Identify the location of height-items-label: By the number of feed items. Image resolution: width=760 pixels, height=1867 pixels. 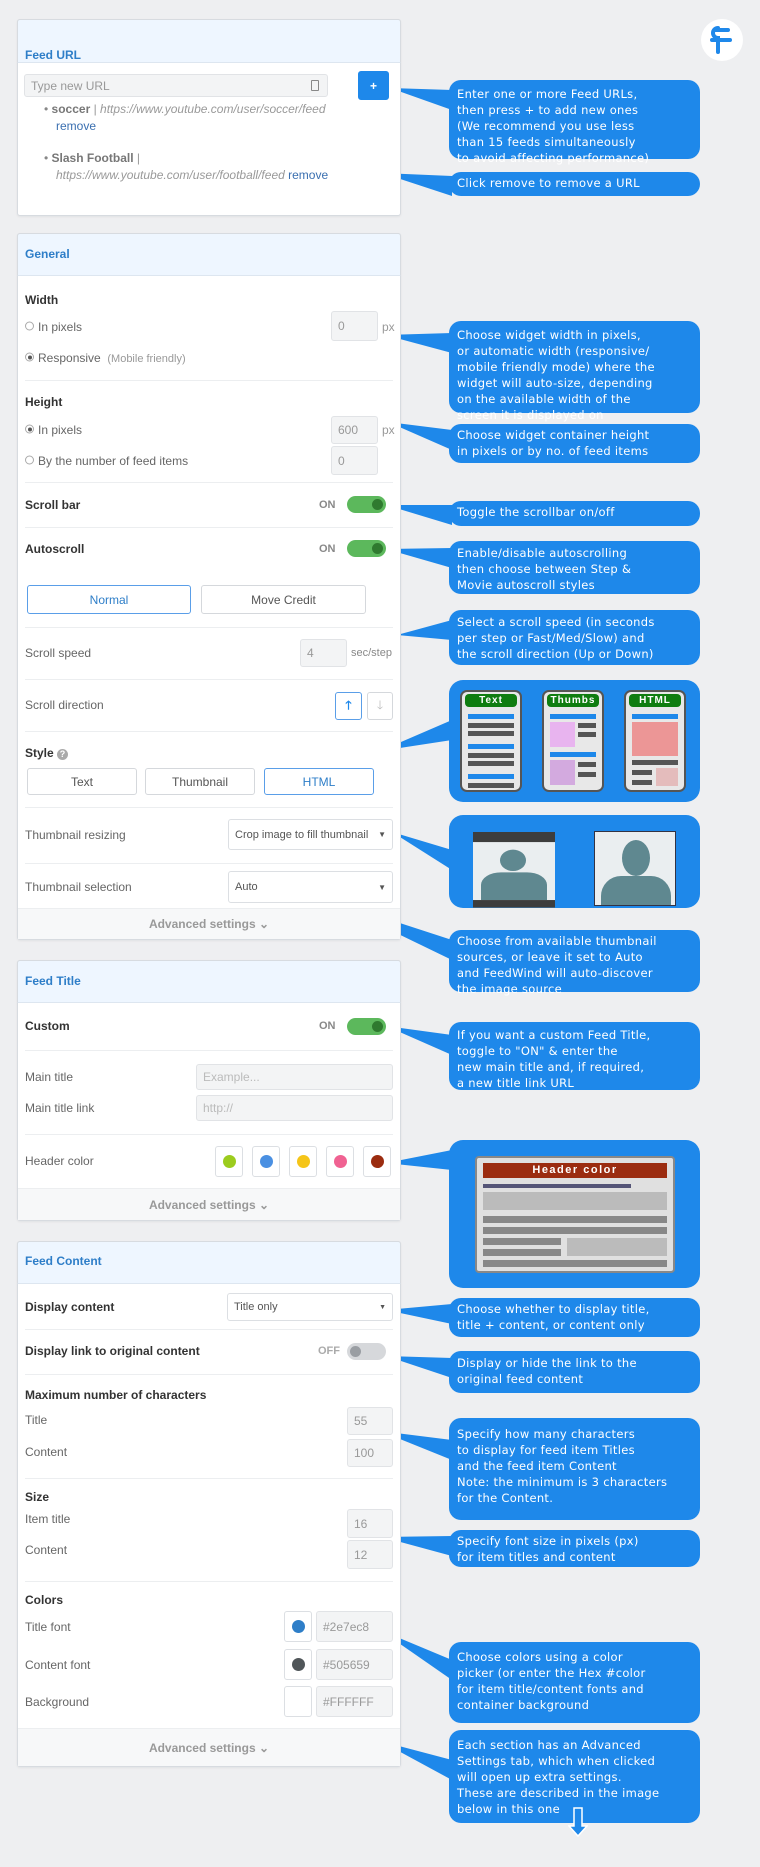
(113, 461).